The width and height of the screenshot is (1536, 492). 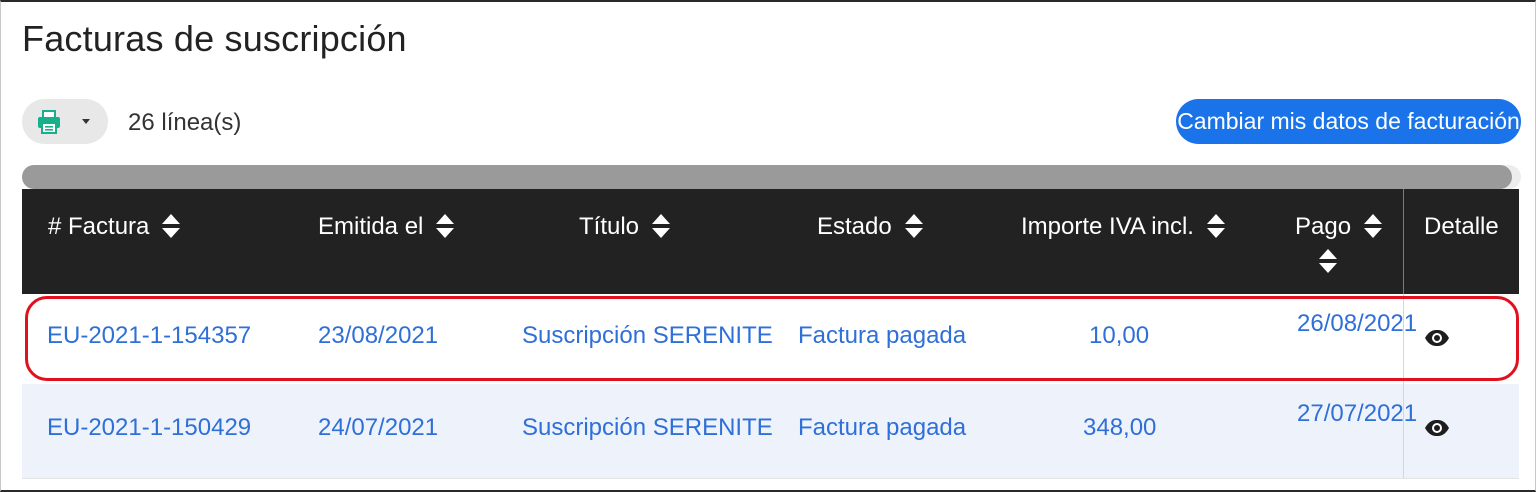 I want to click on column-header-label: Título, so click(x=609, y=226).